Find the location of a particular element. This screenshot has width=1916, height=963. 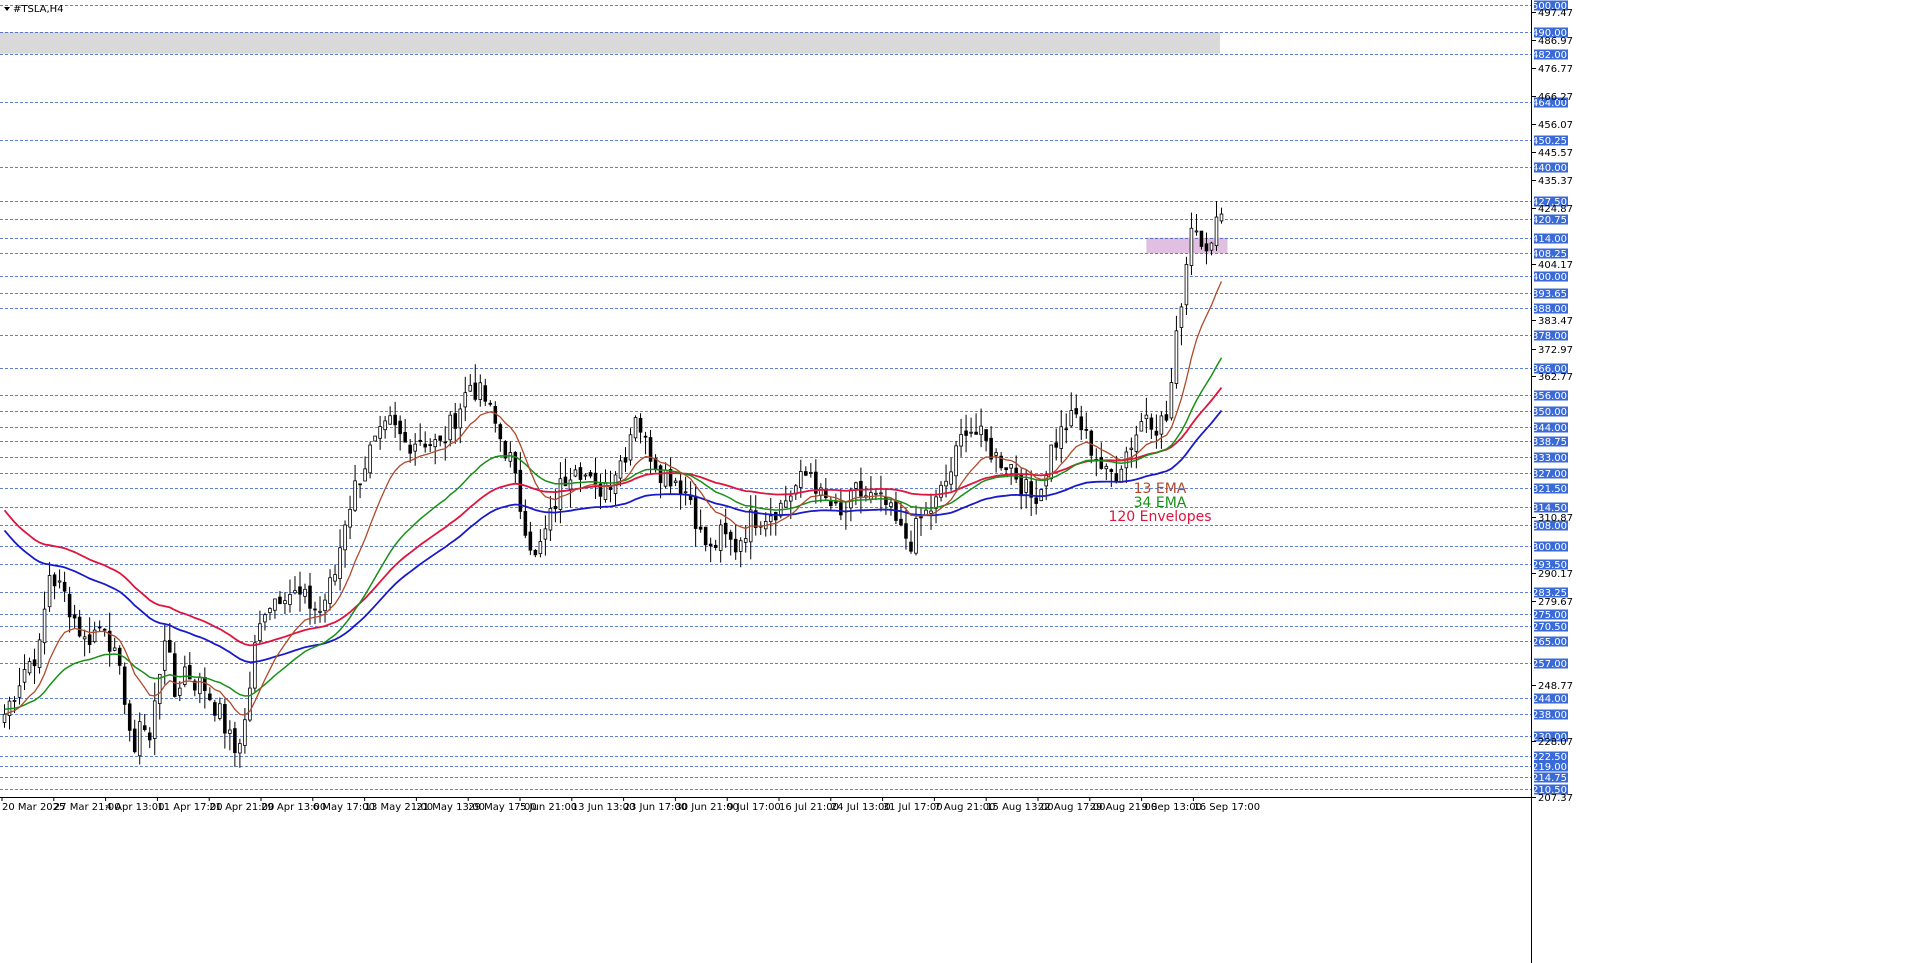

price-tick-label: 310.87 is located at coordinates (1555, 518).